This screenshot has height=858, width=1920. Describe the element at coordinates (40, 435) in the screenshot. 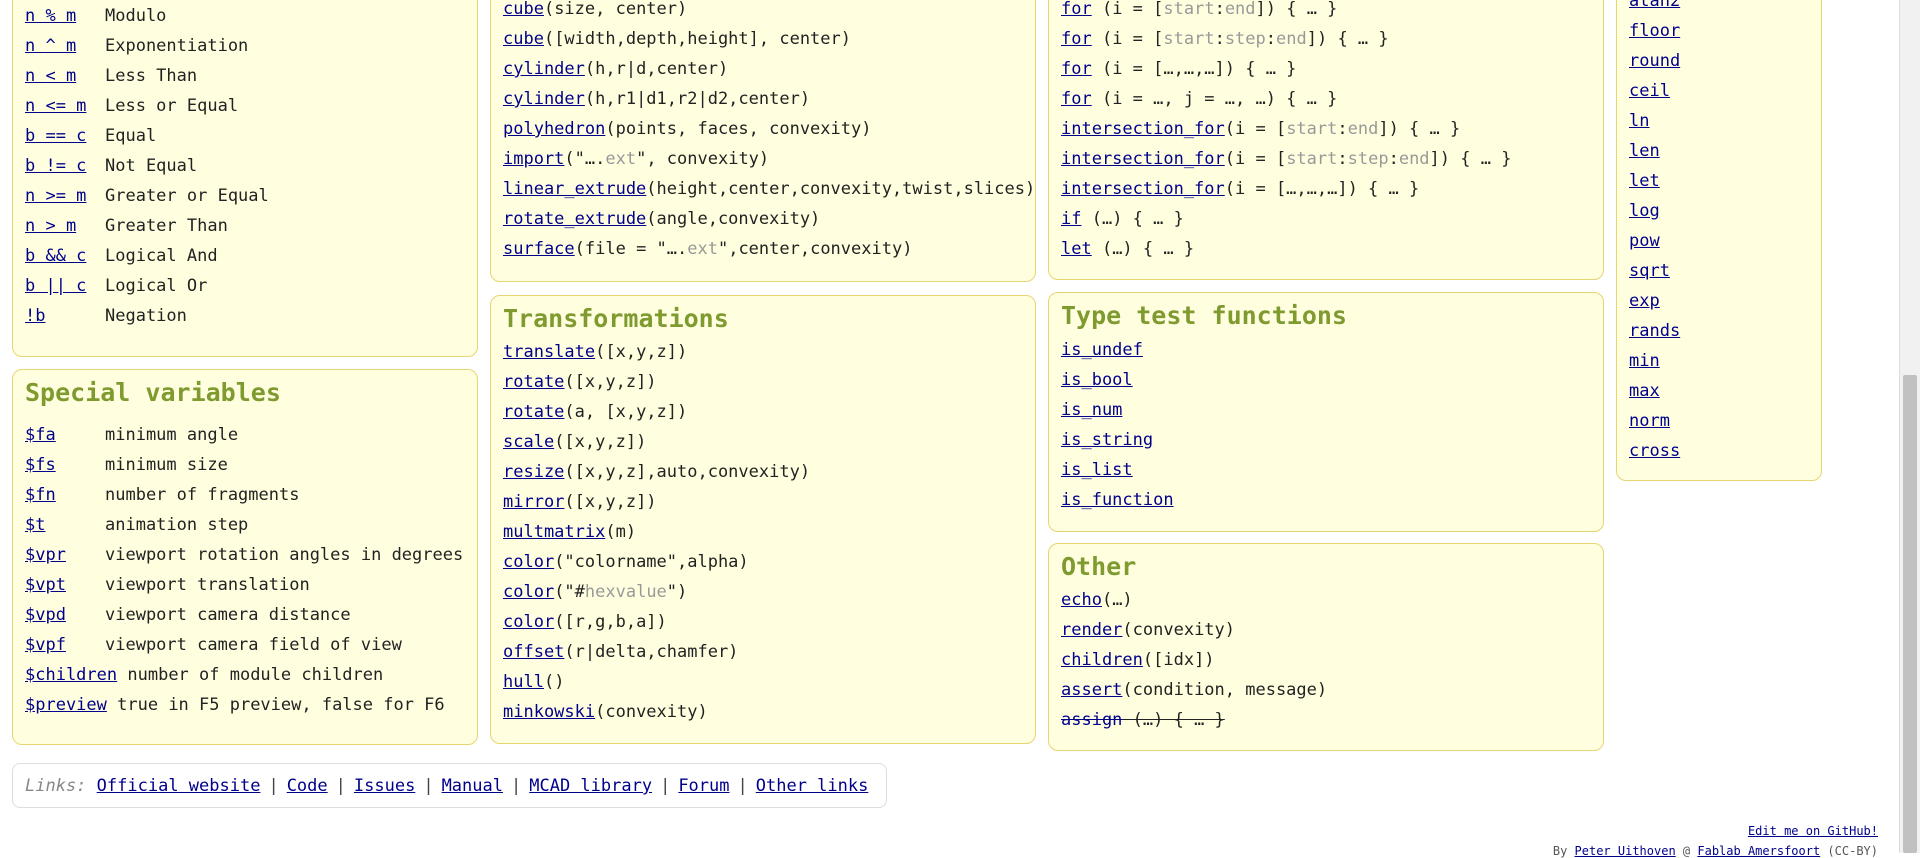

I see `special-variable-link: $fa` at that location.